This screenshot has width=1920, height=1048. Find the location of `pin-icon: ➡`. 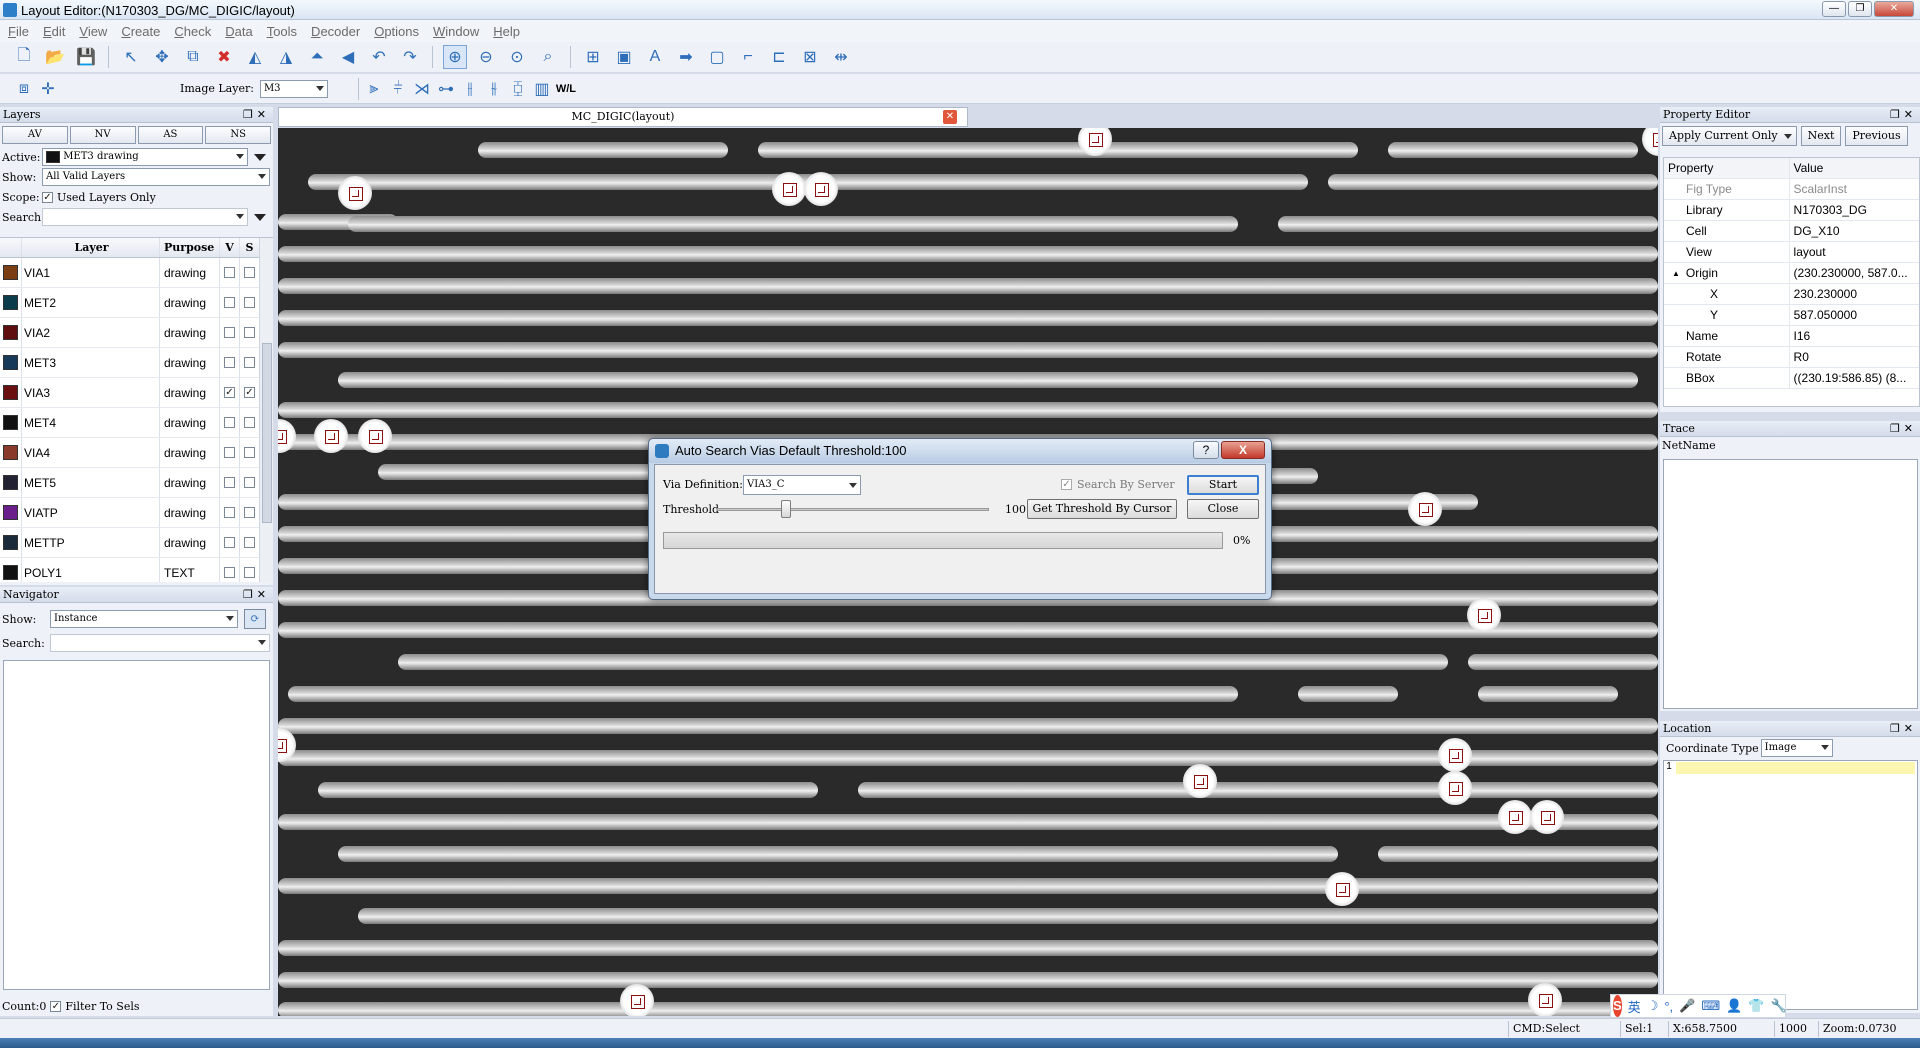

pin-icon: ➡ is located at coordinates (686, 57).